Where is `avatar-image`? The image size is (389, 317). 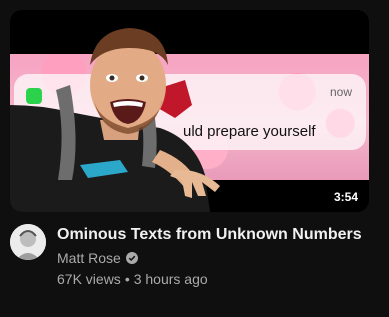 avatar-image is located at coordinates (28, 242).